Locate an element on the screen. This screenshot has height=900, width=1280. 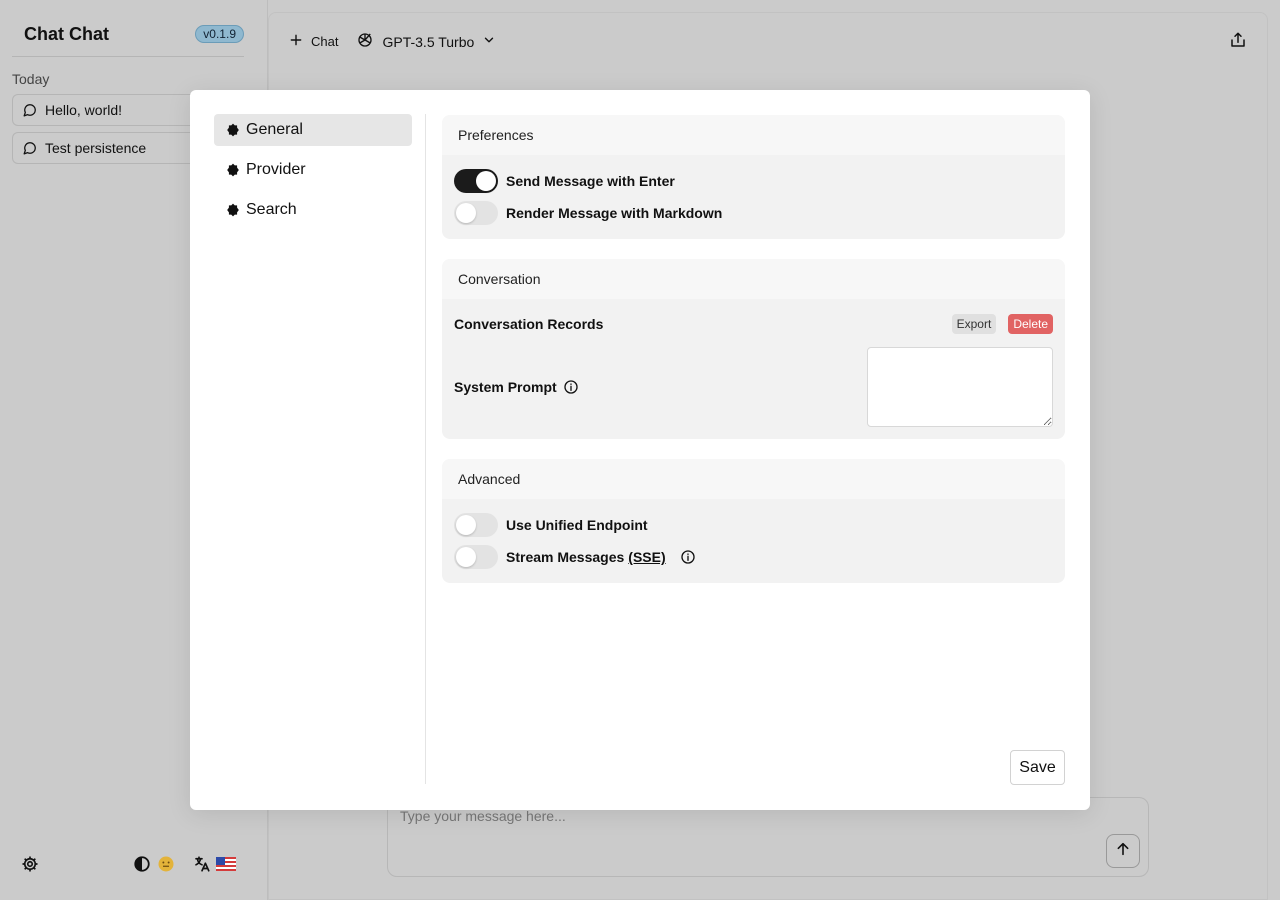
top-bar: Chat GPT-3.5 Turbo is located at coordinates (392, 41).